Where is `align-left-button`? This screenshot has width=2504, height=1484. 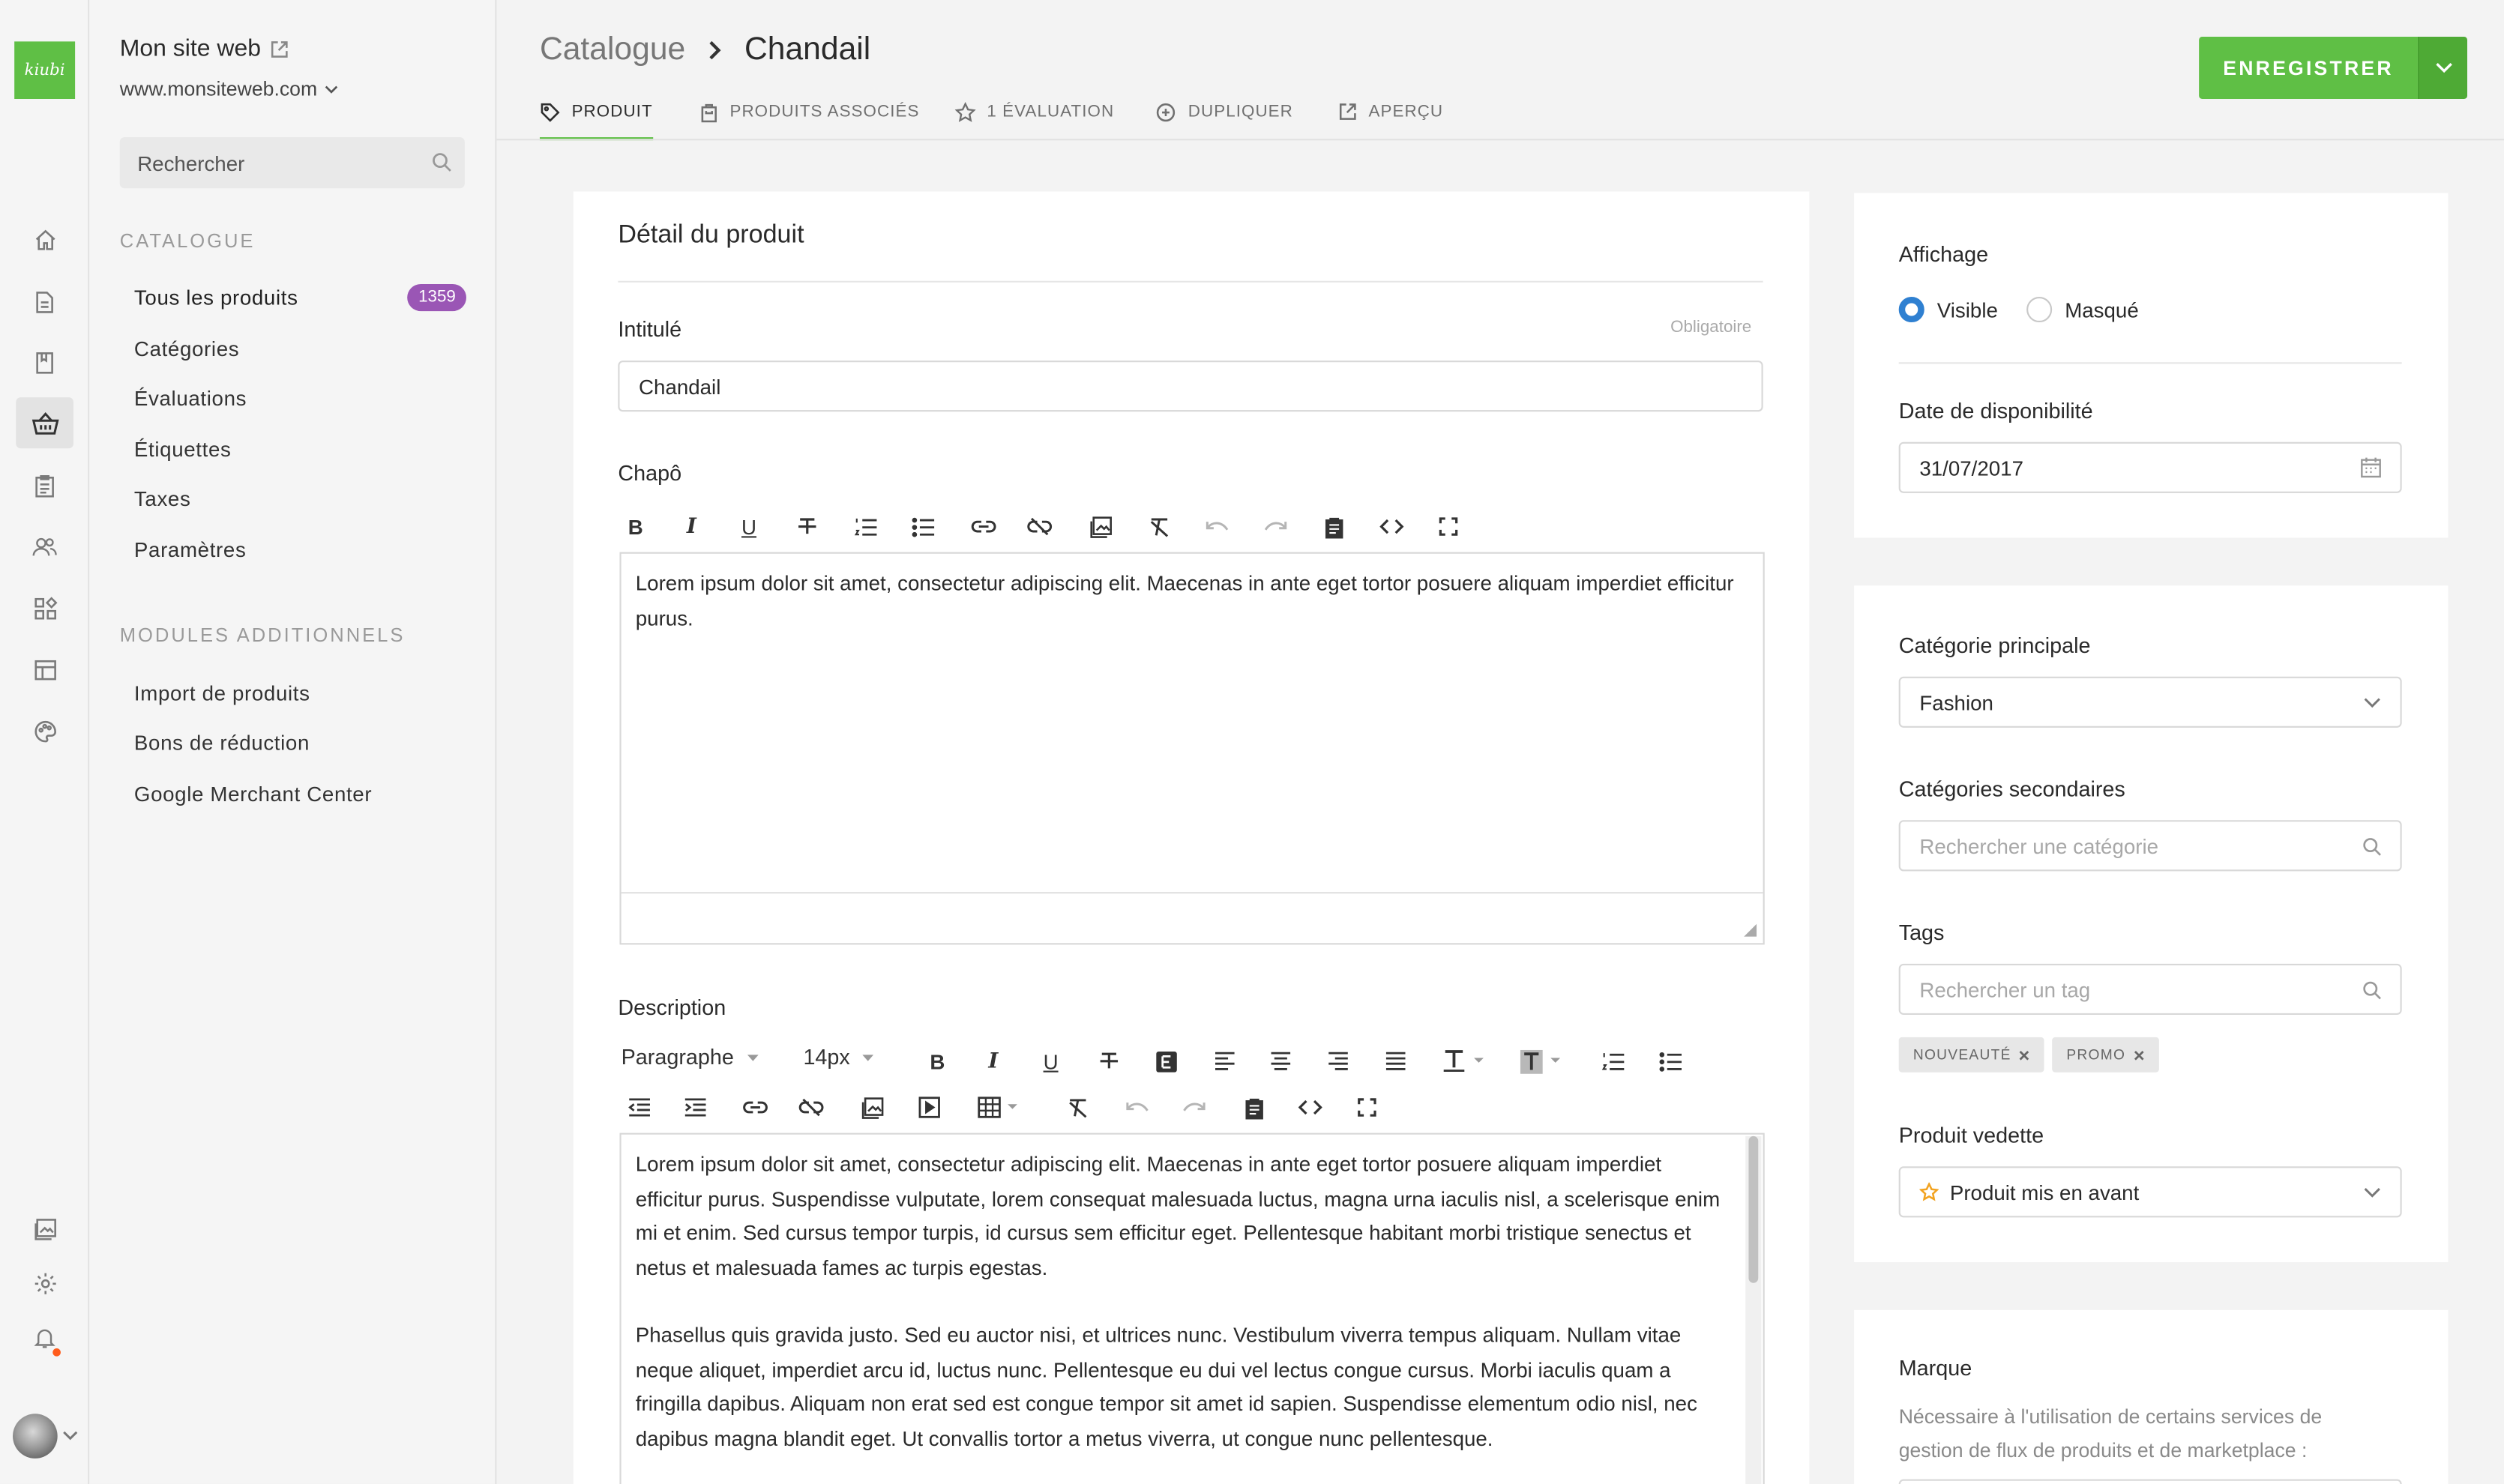 align-left-button is located at coordinates (1225, 1061).